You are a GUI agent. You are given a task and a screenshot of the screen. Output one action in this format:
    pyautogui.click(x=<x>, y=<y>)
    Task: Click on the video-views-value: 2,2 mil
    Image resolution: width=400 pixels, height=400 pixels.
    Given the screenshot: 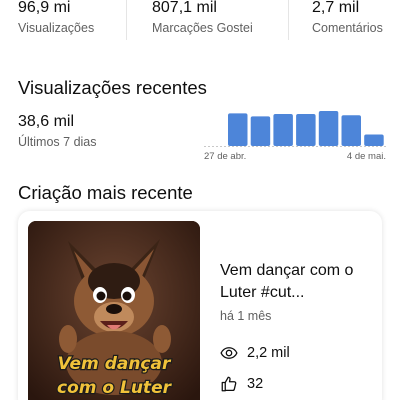 What is the action you would take?
    pyautogui.click(x=268, y=353)
    